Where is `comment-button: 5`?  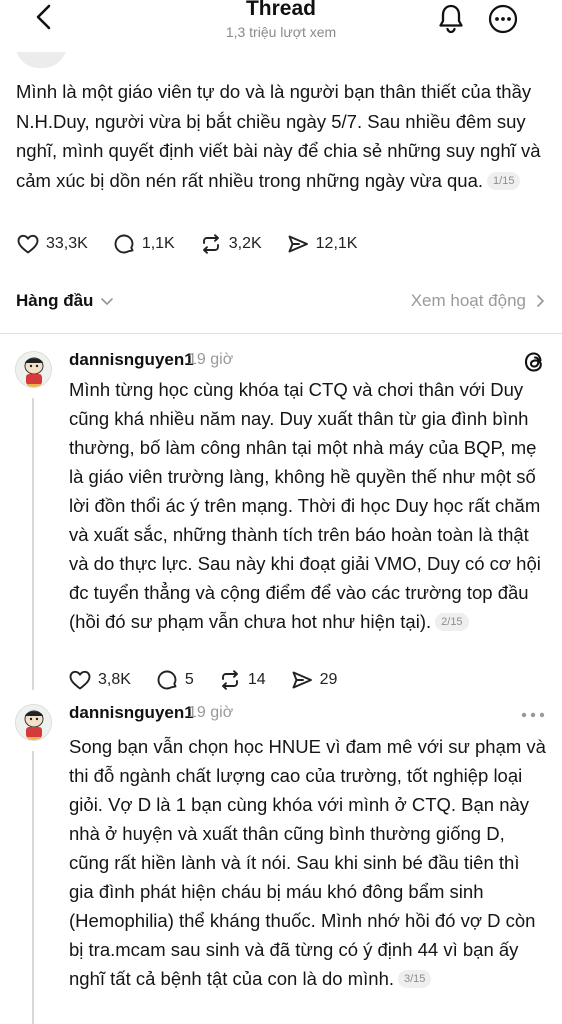
comment-button: 5 is located at coordinates (174, 680).